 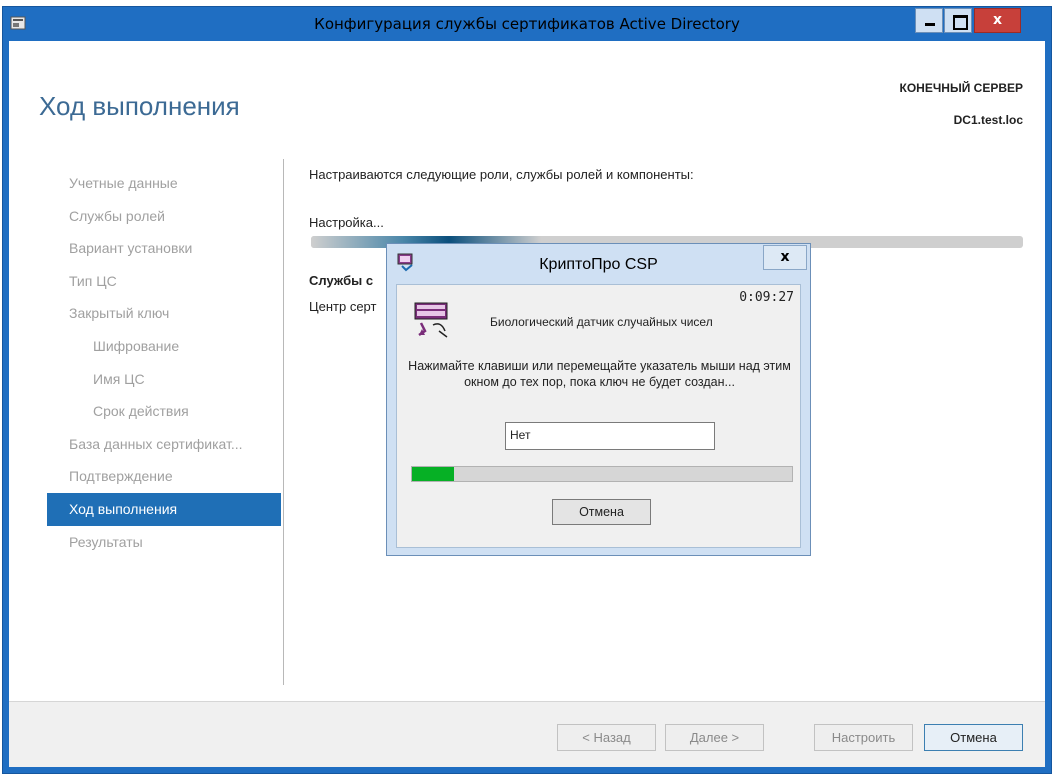 What do you see at coordinates (164, 281) in the screenshot?
I see `nav-item-ca-type: Тип ЦС` at bounding box center [164, 281].